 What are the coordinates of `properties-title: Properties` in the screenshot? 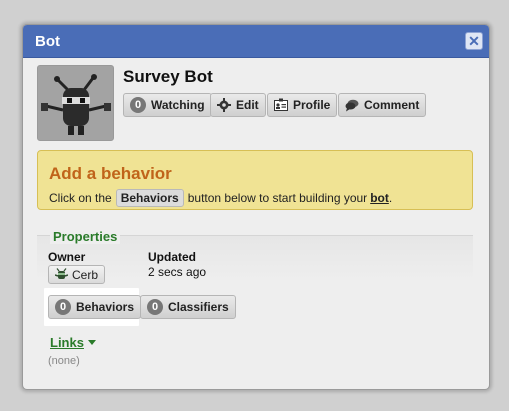 It's located at (85, 236).